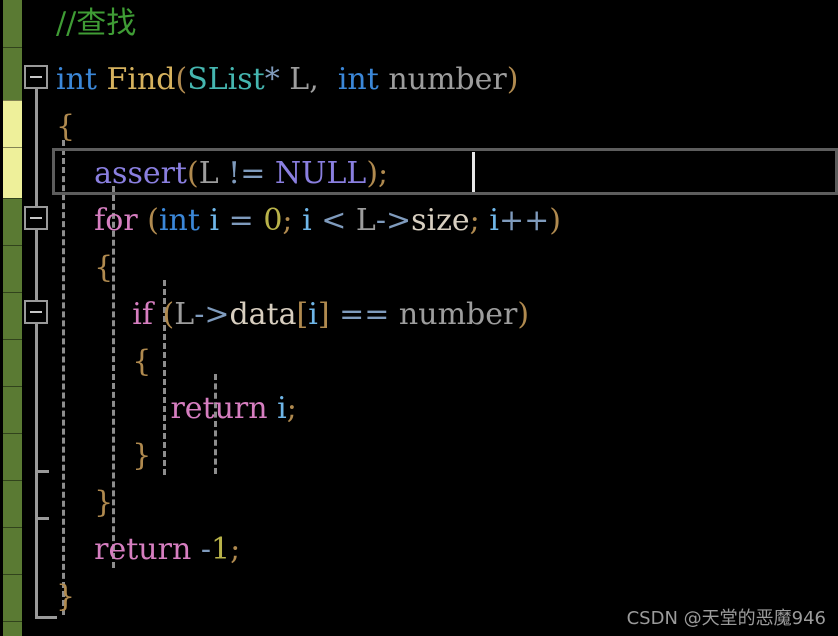  Describe the element at coordinates (141, 79) in the screenshot. I see `token-function: Find` at that location.